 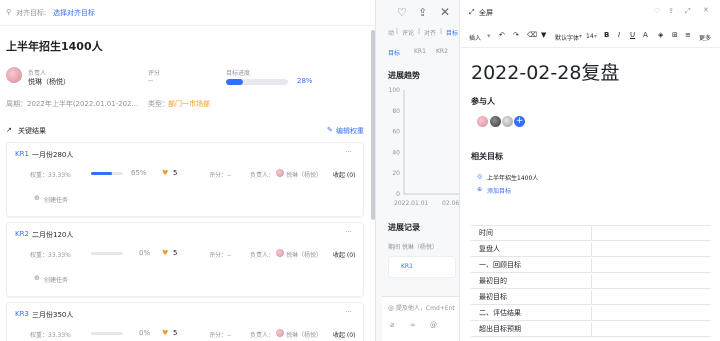 What do you see at coordinates (280, 253) in the screenshot?
I see `kr-owner-avatar` at bounding box center [280, 253].